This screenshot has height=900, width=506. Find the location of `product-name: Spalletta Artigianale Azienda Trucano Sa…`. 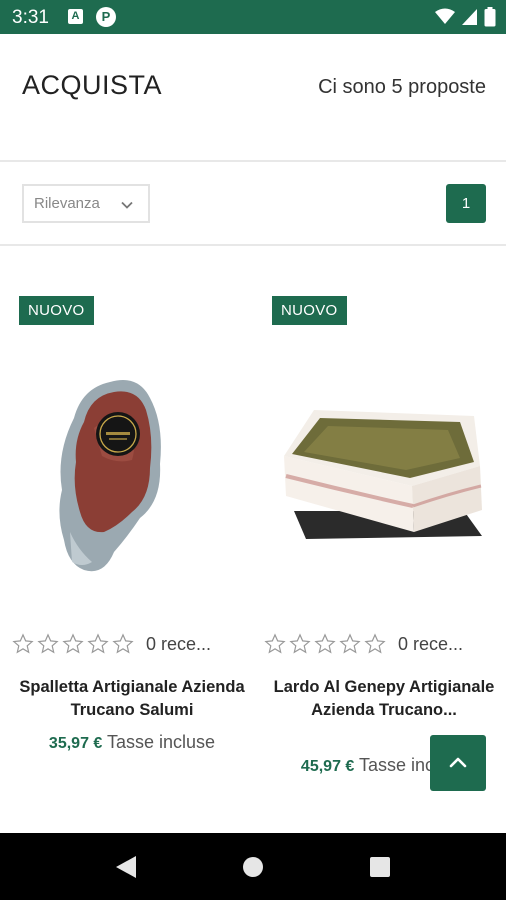

product-name: Spalletta Artigianale Azienda Trucano Sa… is located at coordinates (132, 699).